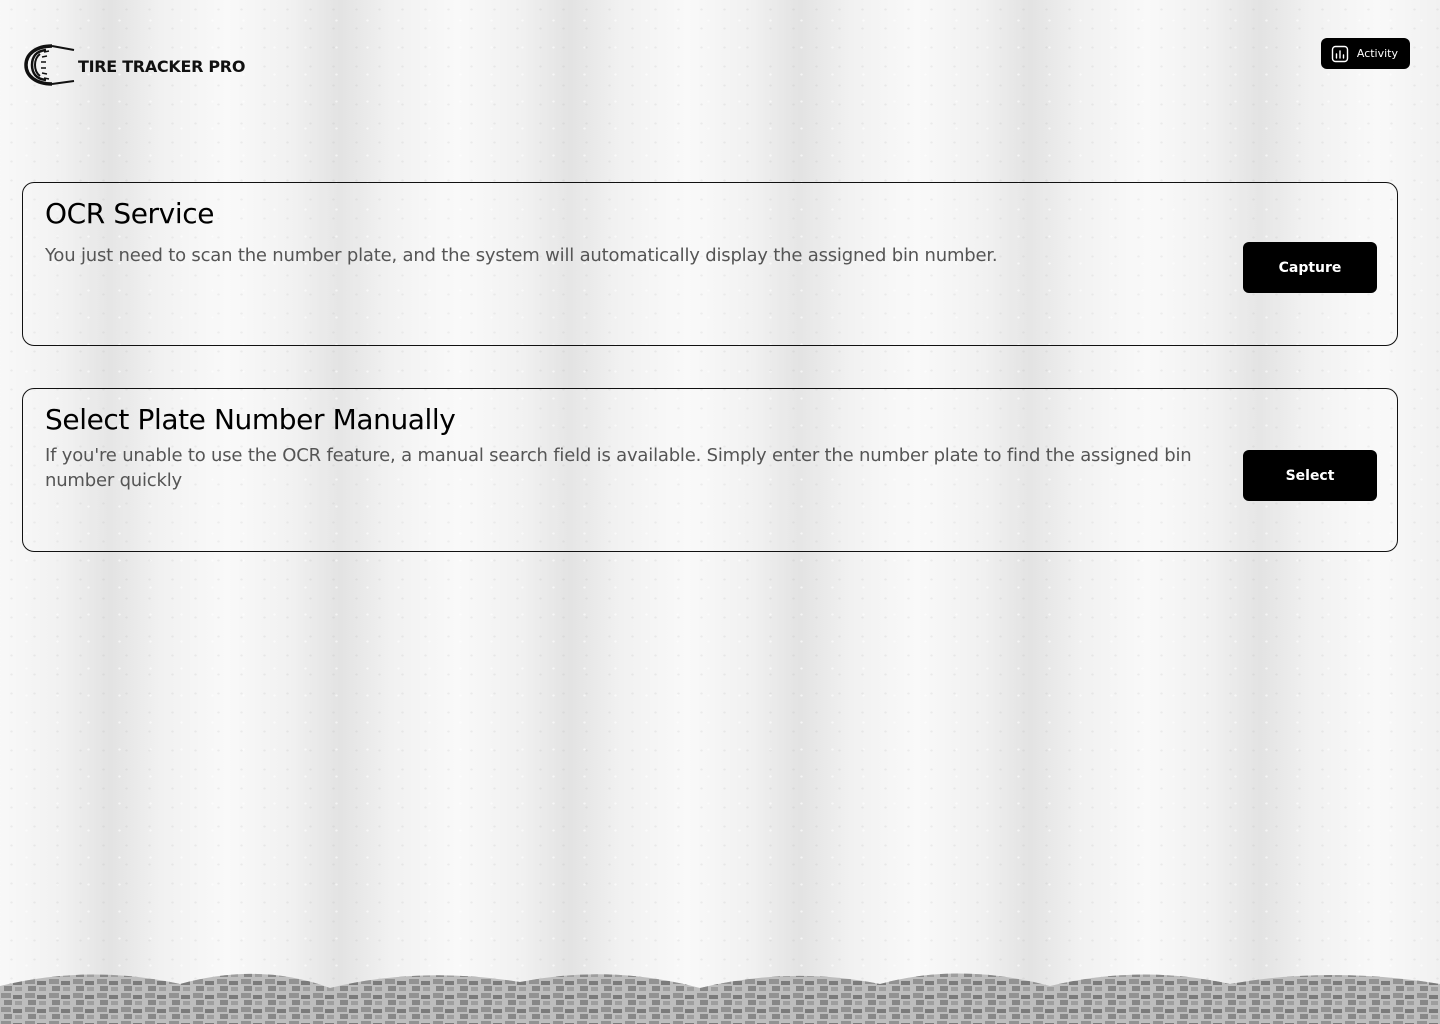 The height and width of the screenshot is (1024, 1440). I want to click on activity-button: Activity, so click(1365, 53).